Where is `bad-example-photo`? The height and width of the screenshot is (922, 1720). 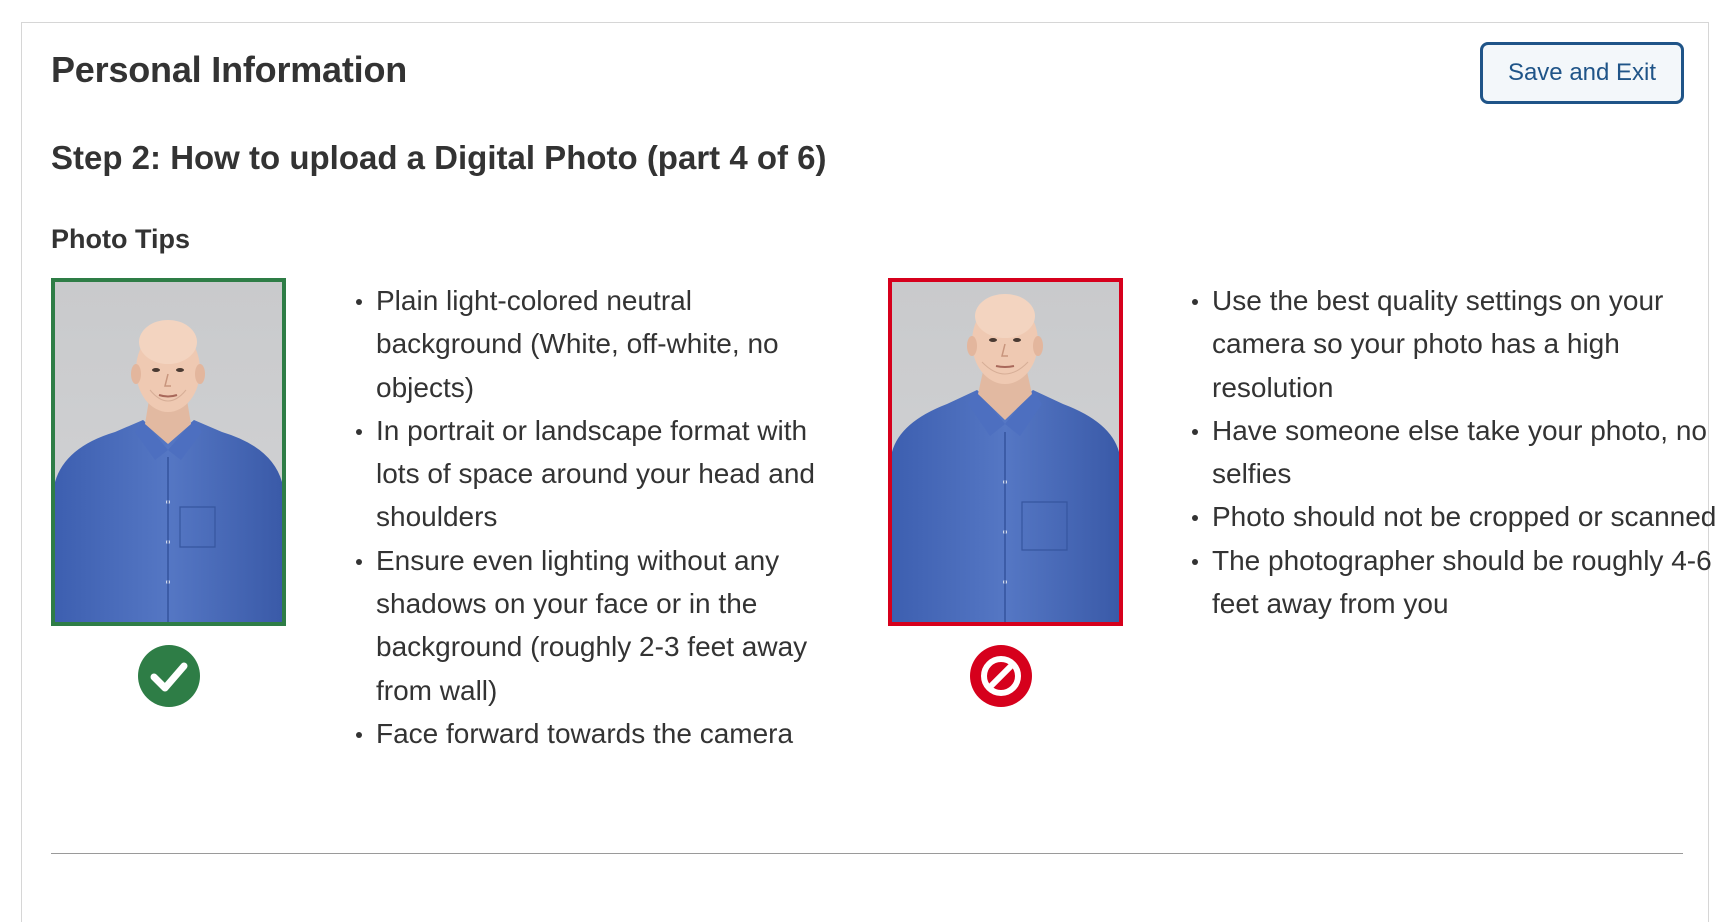 bad-example-photo is located at coordinates (1005, 452).